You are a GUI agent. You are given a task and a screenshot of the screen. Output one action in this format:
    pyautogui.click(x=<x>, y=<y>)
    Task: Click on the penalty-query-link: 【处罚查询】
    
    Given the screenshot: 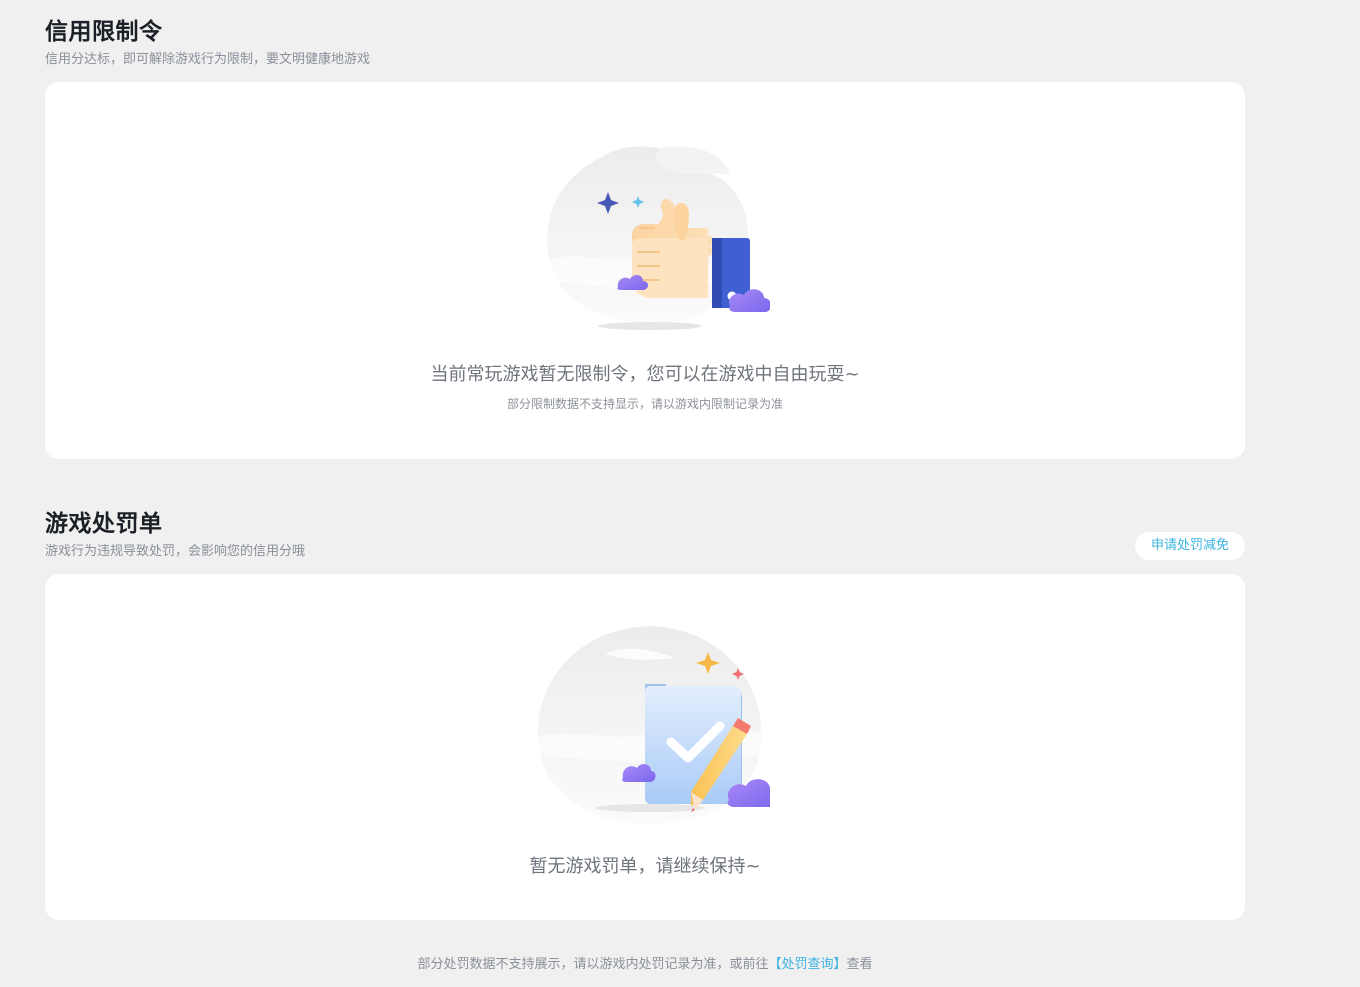 What is the action you would take?
    pyautogui.click(x=807, y=964)
    